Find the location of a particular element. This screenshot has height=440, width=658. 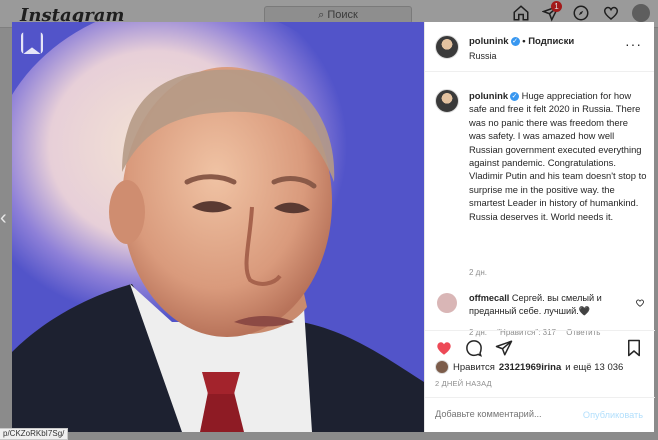

follow-button: Подписки is located at coordinates (551, 41).